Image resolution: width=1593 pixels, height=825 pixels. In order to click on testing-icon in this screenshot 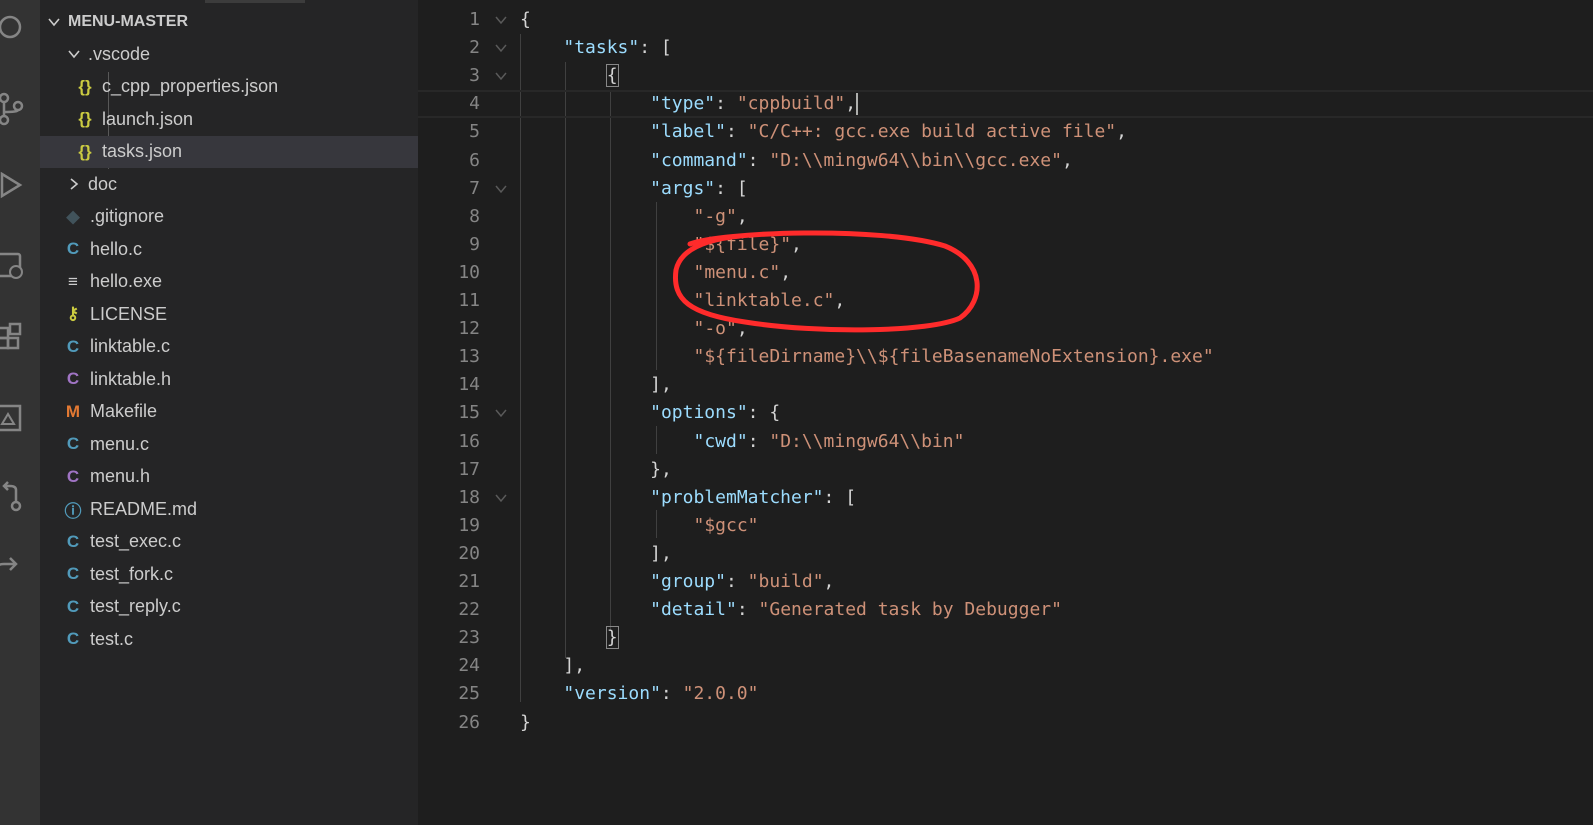, I will do `click(12, 419)`.